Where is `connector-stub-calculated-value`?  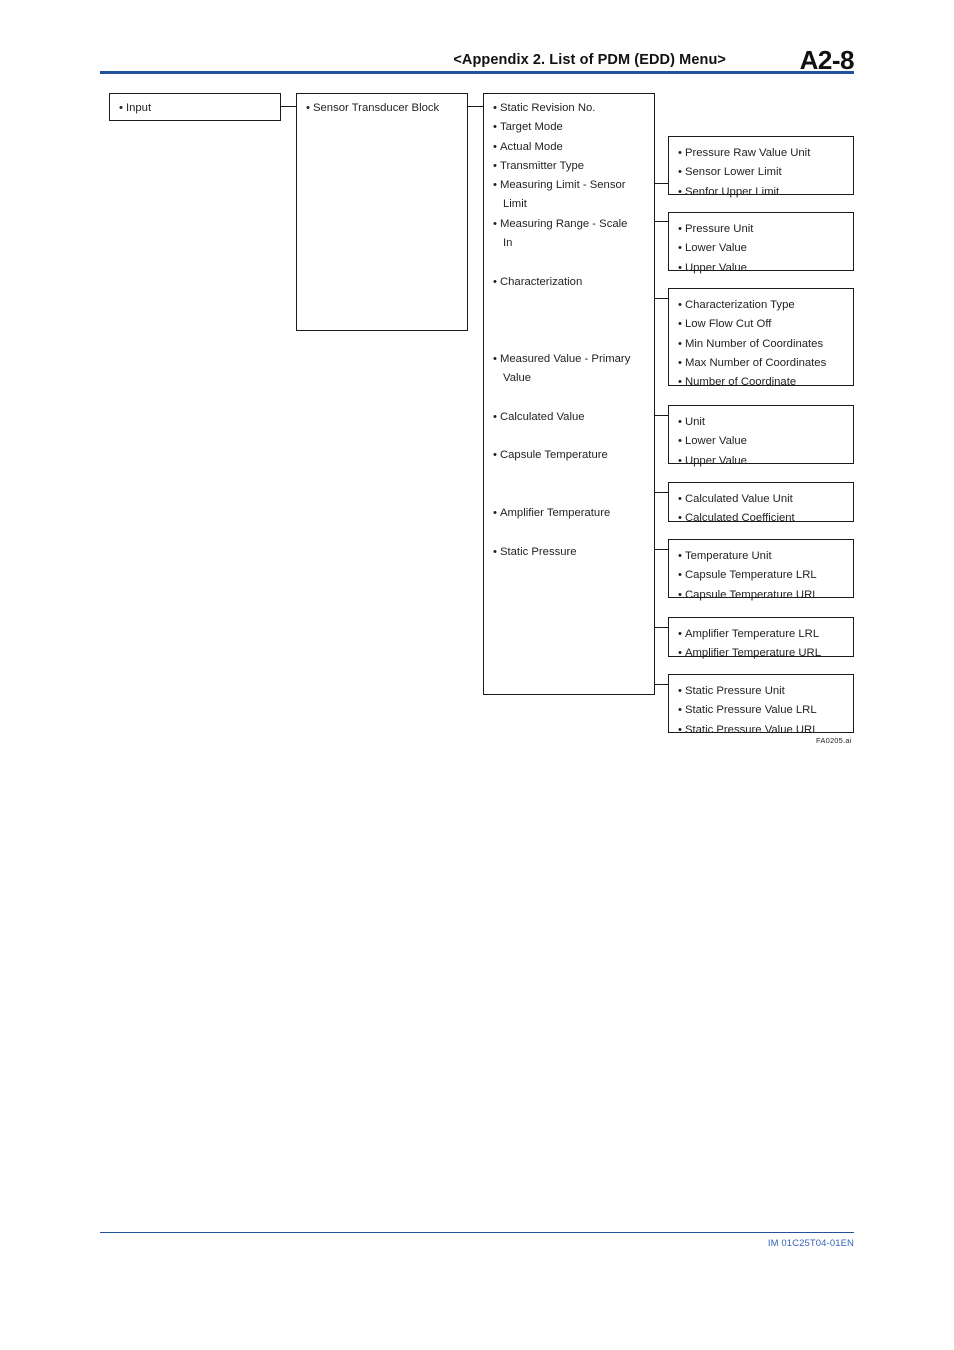 connector-stub-calculated-value is located at coordinates (662, 492).